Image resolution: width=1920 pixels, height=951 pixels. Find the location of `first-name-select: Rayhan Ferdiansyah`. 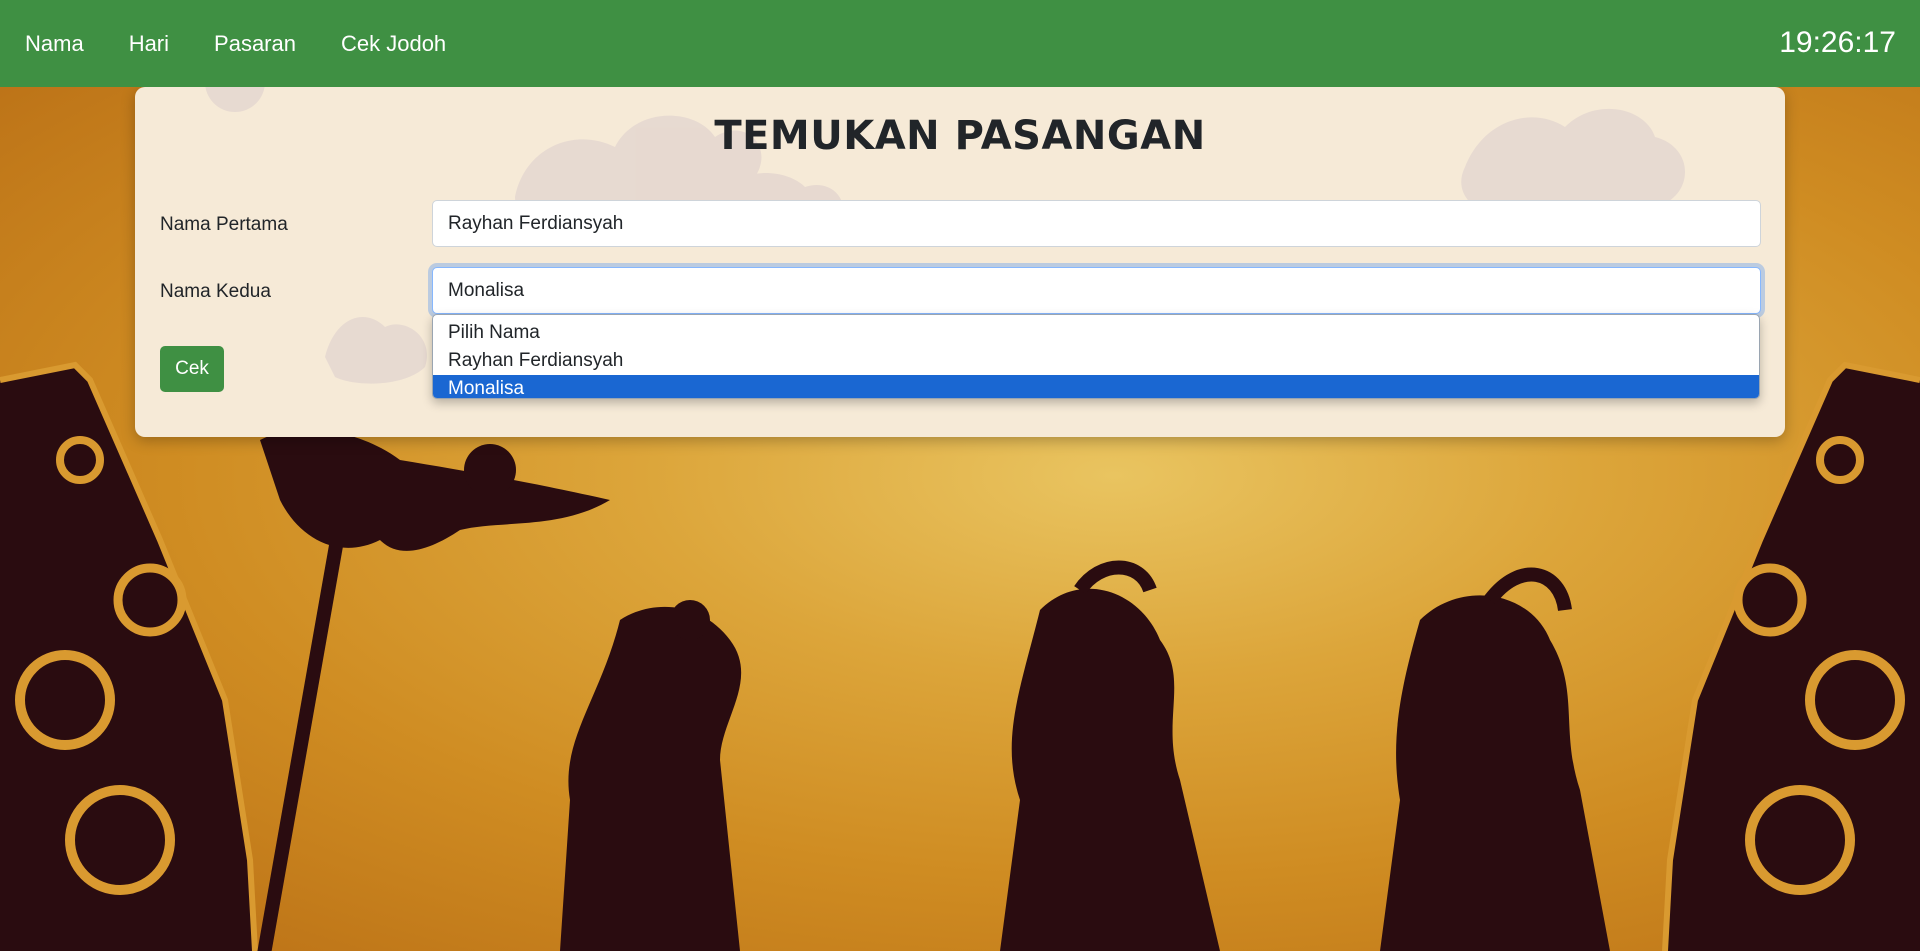

first-name-select: Rayhan Ferdiansyah is located at coordinates (1096, 223).